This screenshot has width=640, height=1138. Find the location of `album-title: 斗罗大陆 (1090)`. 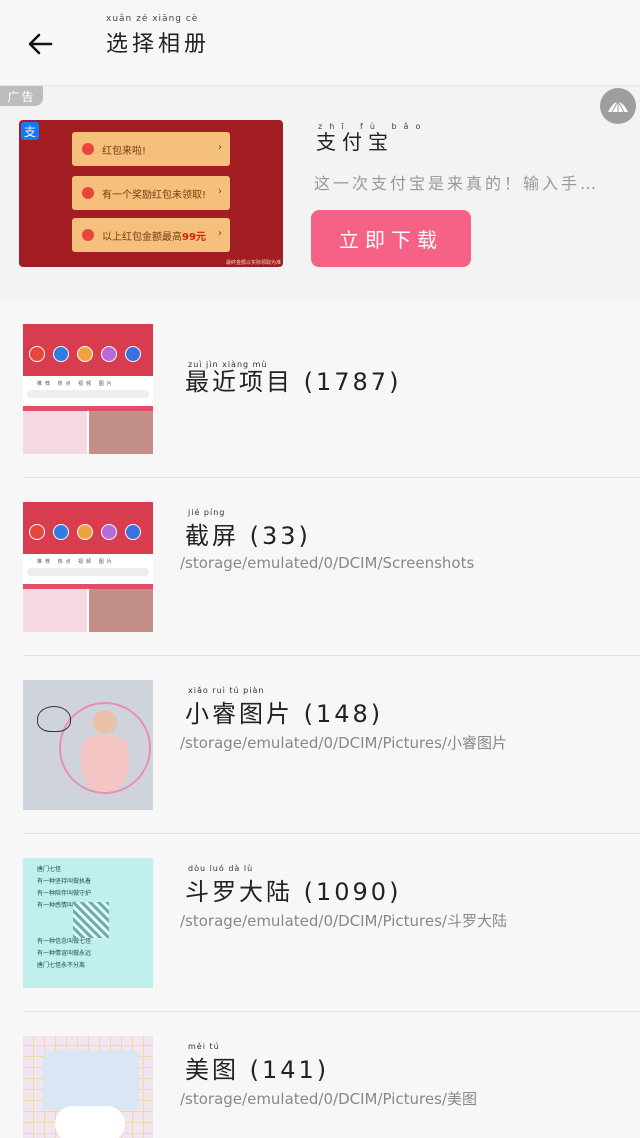

album-title: 斗罗大陆 (1090) is located at coordinates (293, 892).